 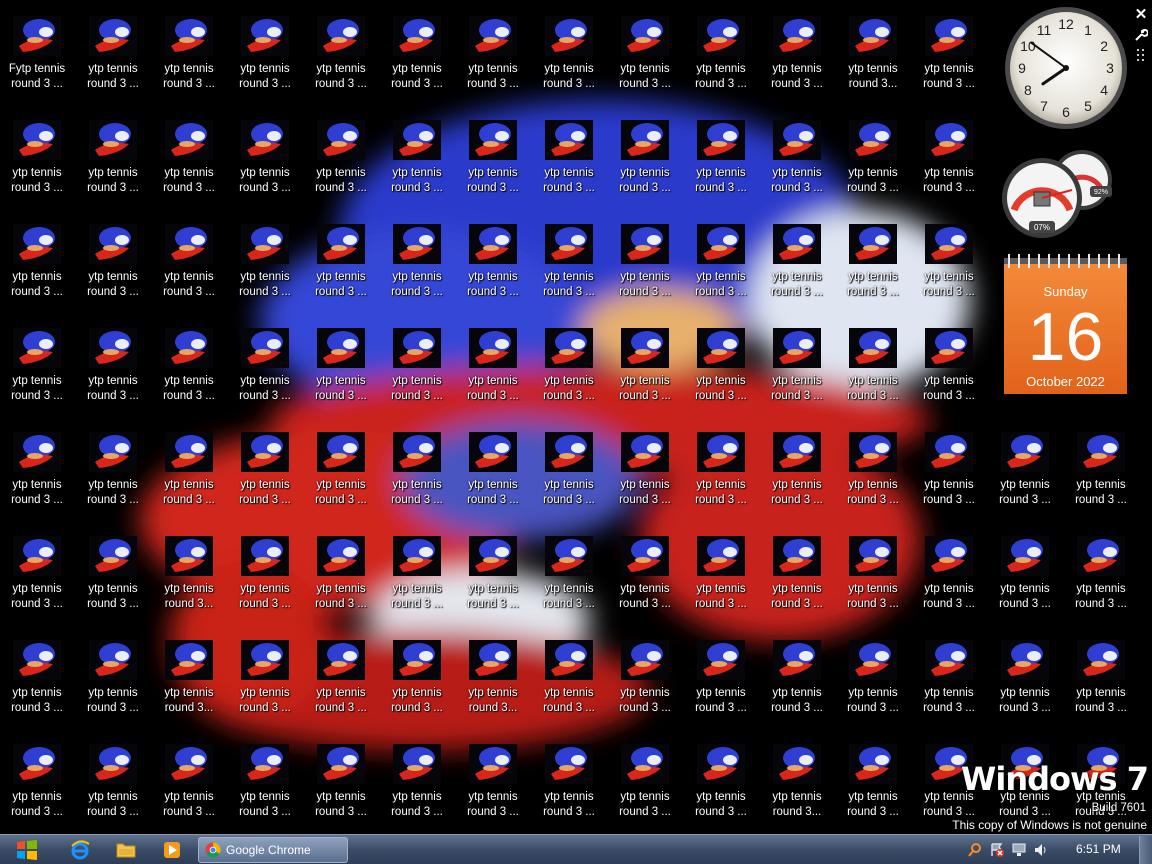 What do you see at coordinates (1066, 68) in the screenshot?
I see `clock-gadget: 12 12 3 45678 9 1011` at bounding box center [1066, 68].